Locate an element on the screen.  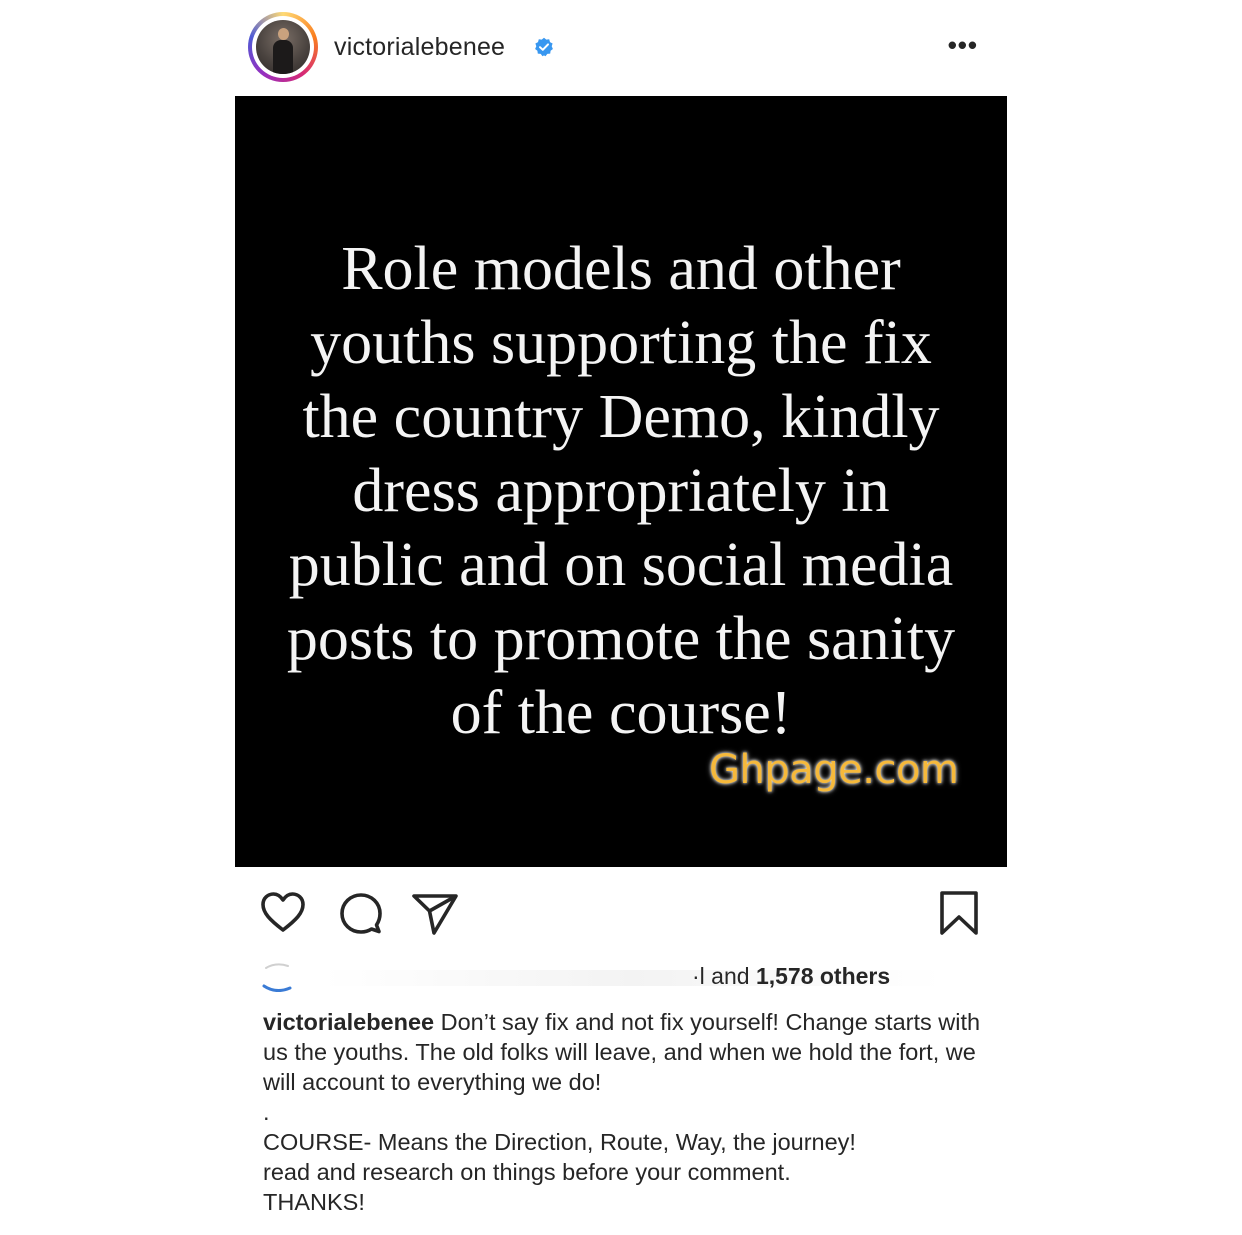
profile-avatar is located at coordinates (283, 47).